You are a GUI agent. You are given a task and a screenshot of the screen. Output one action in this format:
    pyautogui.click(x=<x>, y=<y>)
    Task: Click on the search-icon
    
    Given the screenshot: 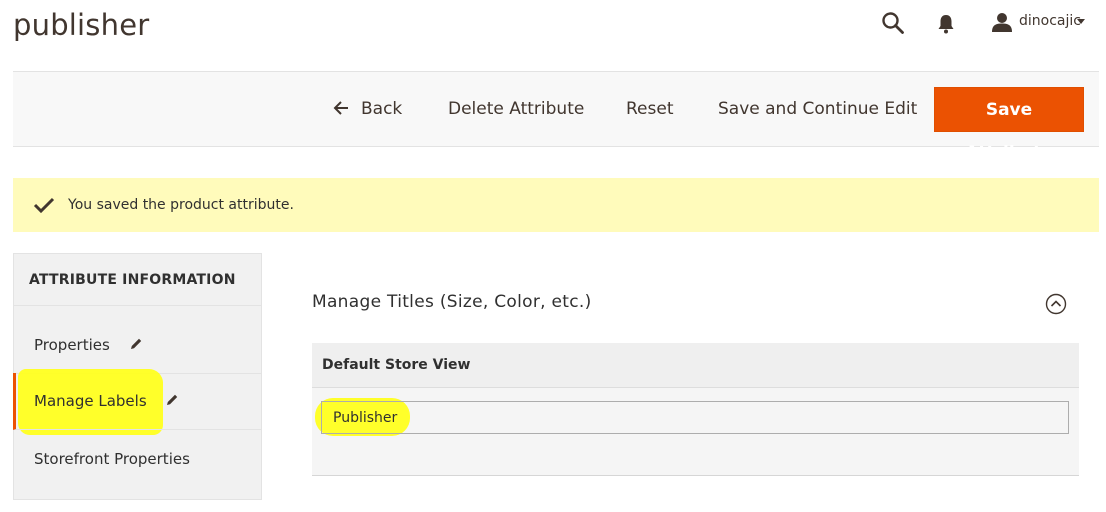 What is the action you would take?
    pyautogui.click(x=893, y=23)
    